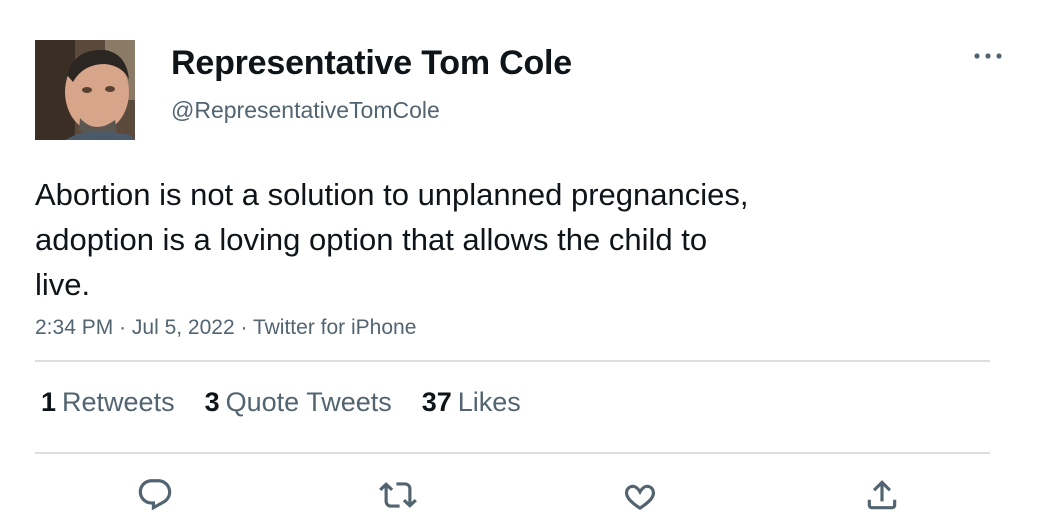 The height and width of the screenshot is (525, 1050). What do you see at coordinates (308, 402) in the screenshot?
I see `quote-tweets-label: Quote Tweets` at bounding box center [308, 402].